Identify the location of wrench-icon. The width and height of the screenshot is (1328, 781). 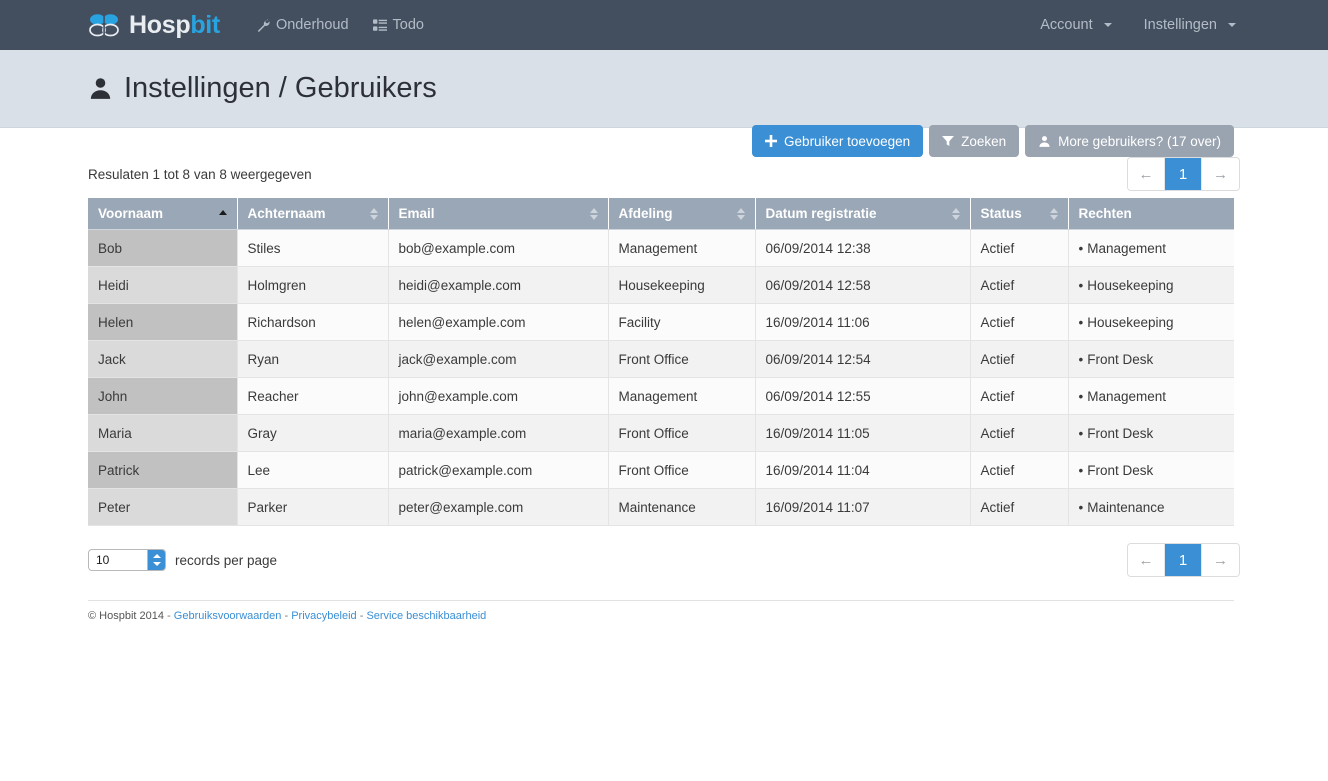
(263, 25).